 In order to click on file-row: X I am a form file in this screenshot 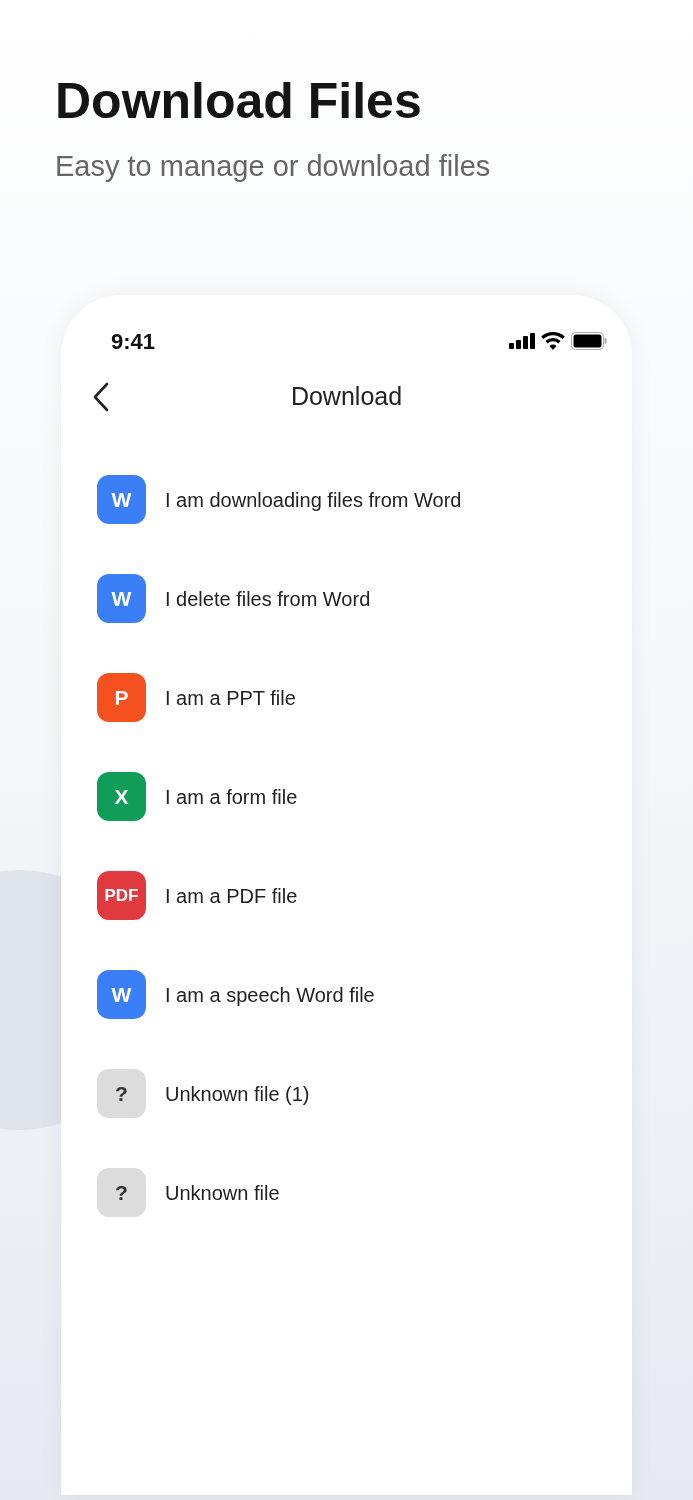, I will do `click(346, 796)`.